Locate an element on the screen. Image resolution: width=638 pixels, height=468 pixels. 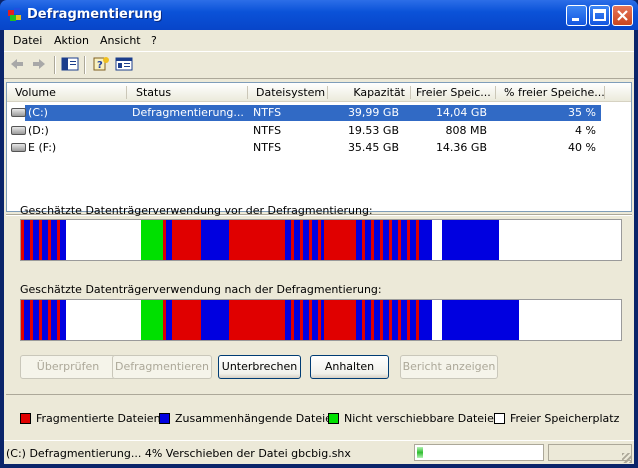
maximize-button is located at coordinates (599, 15).